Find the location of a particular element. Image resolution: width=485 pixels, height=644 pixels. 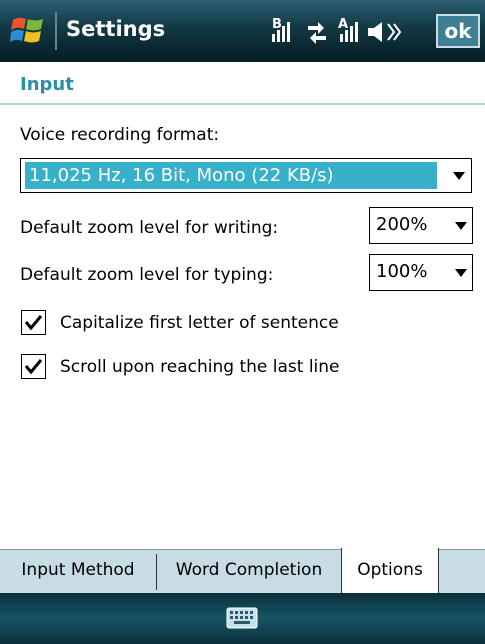

ok-button: ok is located at coordinates (458, 31).